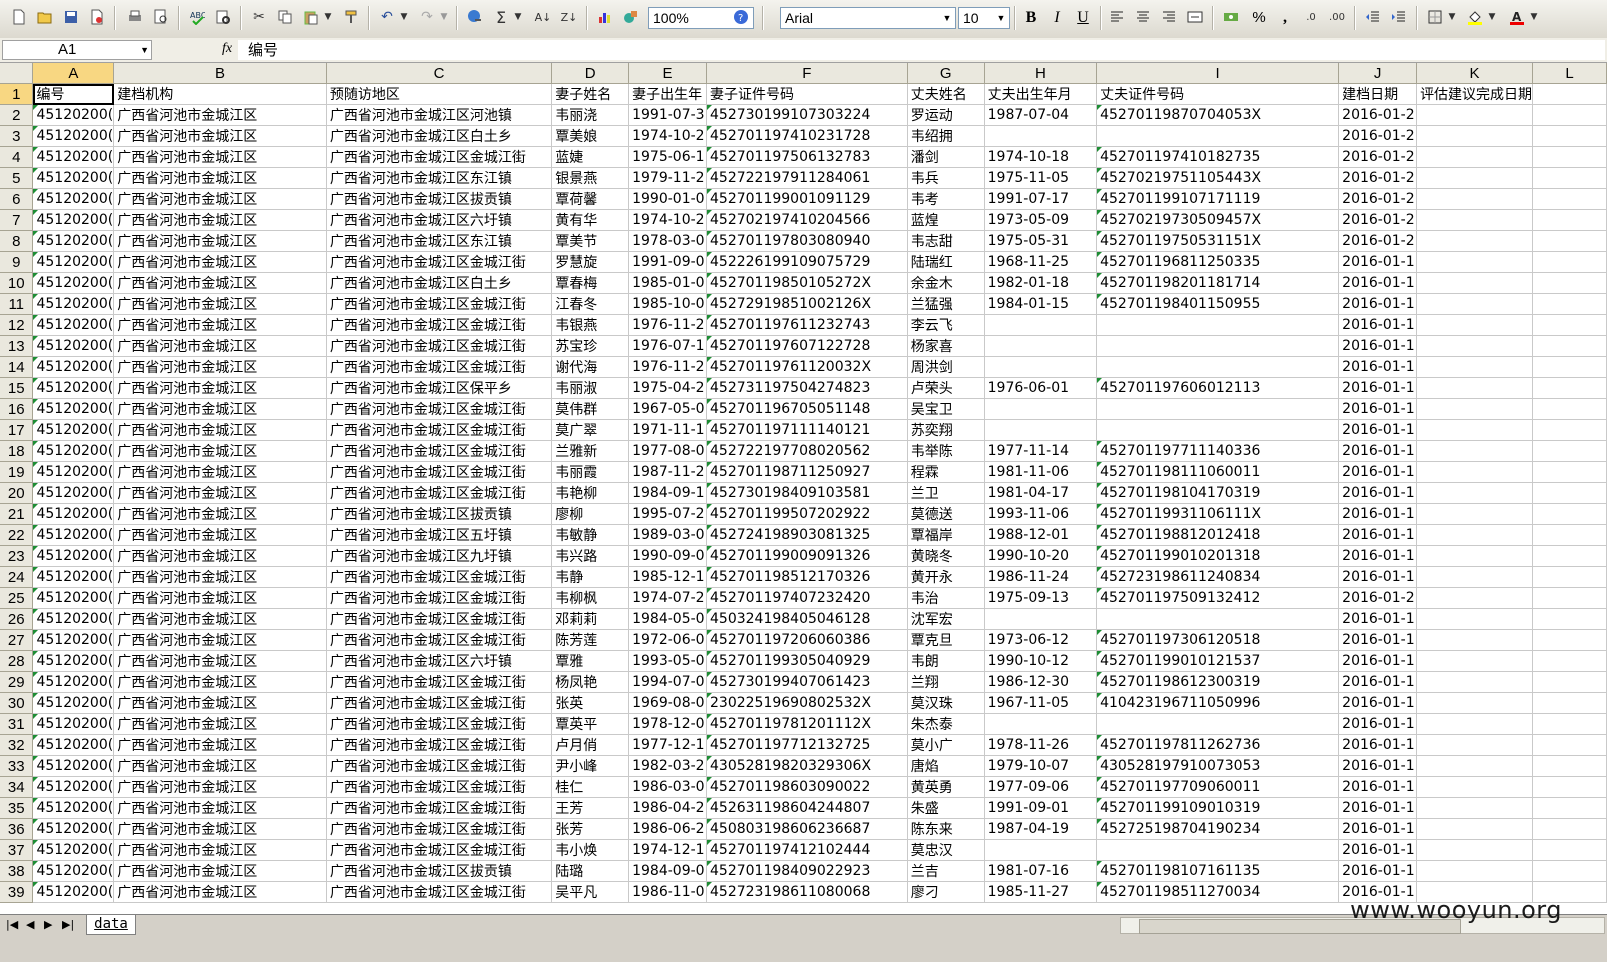 This screenshot has height=962, width=1607. What do you see at coordinates (220, 766) in the screenshot?
I see `cell-b33: 广西省河池市金城江区` at bounding box center [220, 766].